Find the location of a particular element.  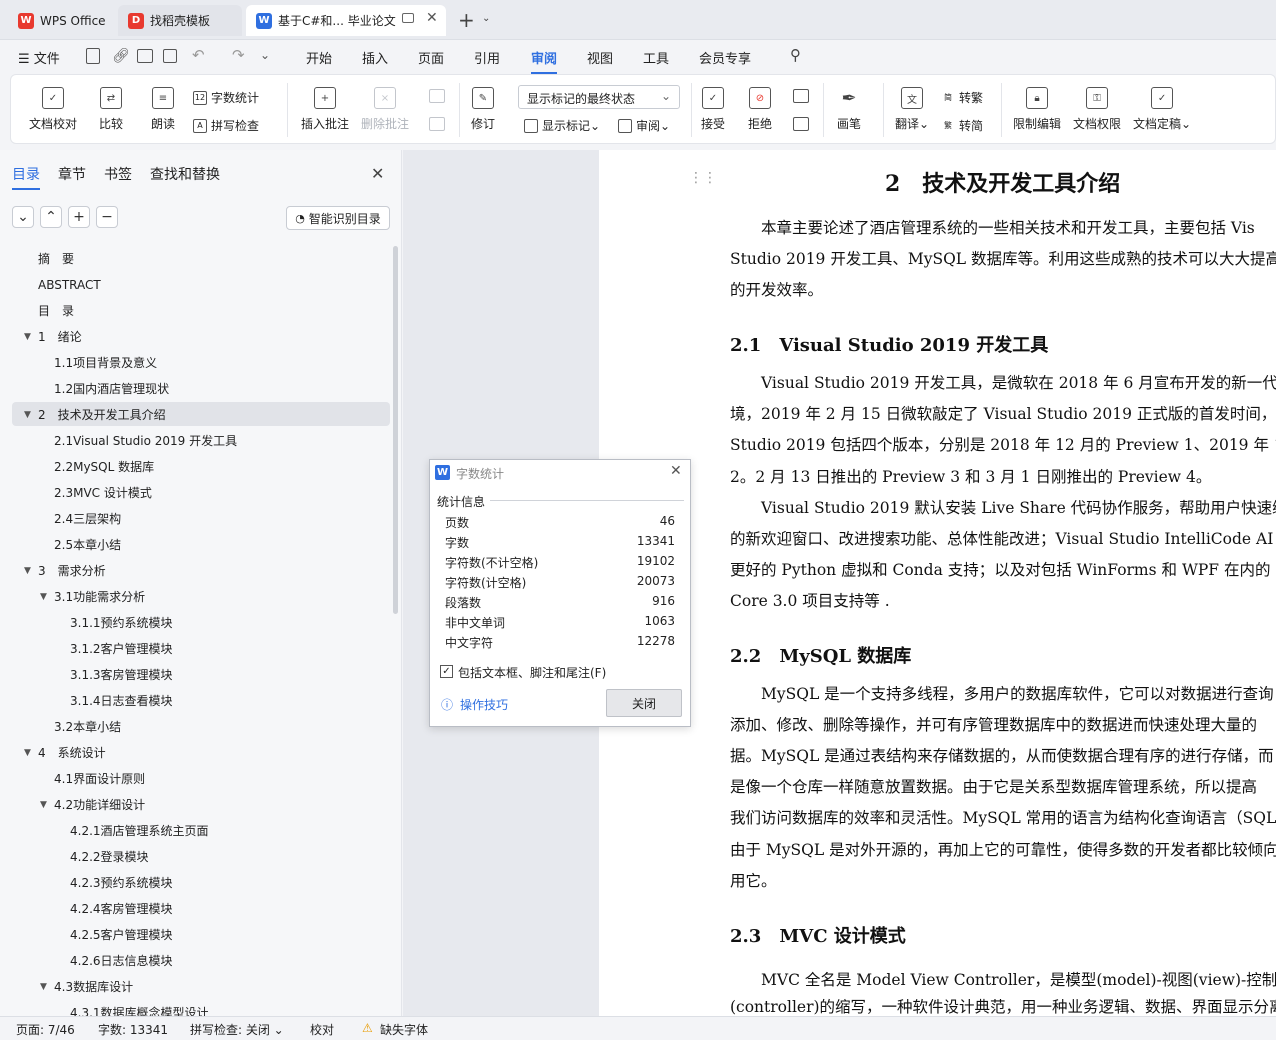

delete-comment-button: × 删除批注 is located at coordinates (385, 109).